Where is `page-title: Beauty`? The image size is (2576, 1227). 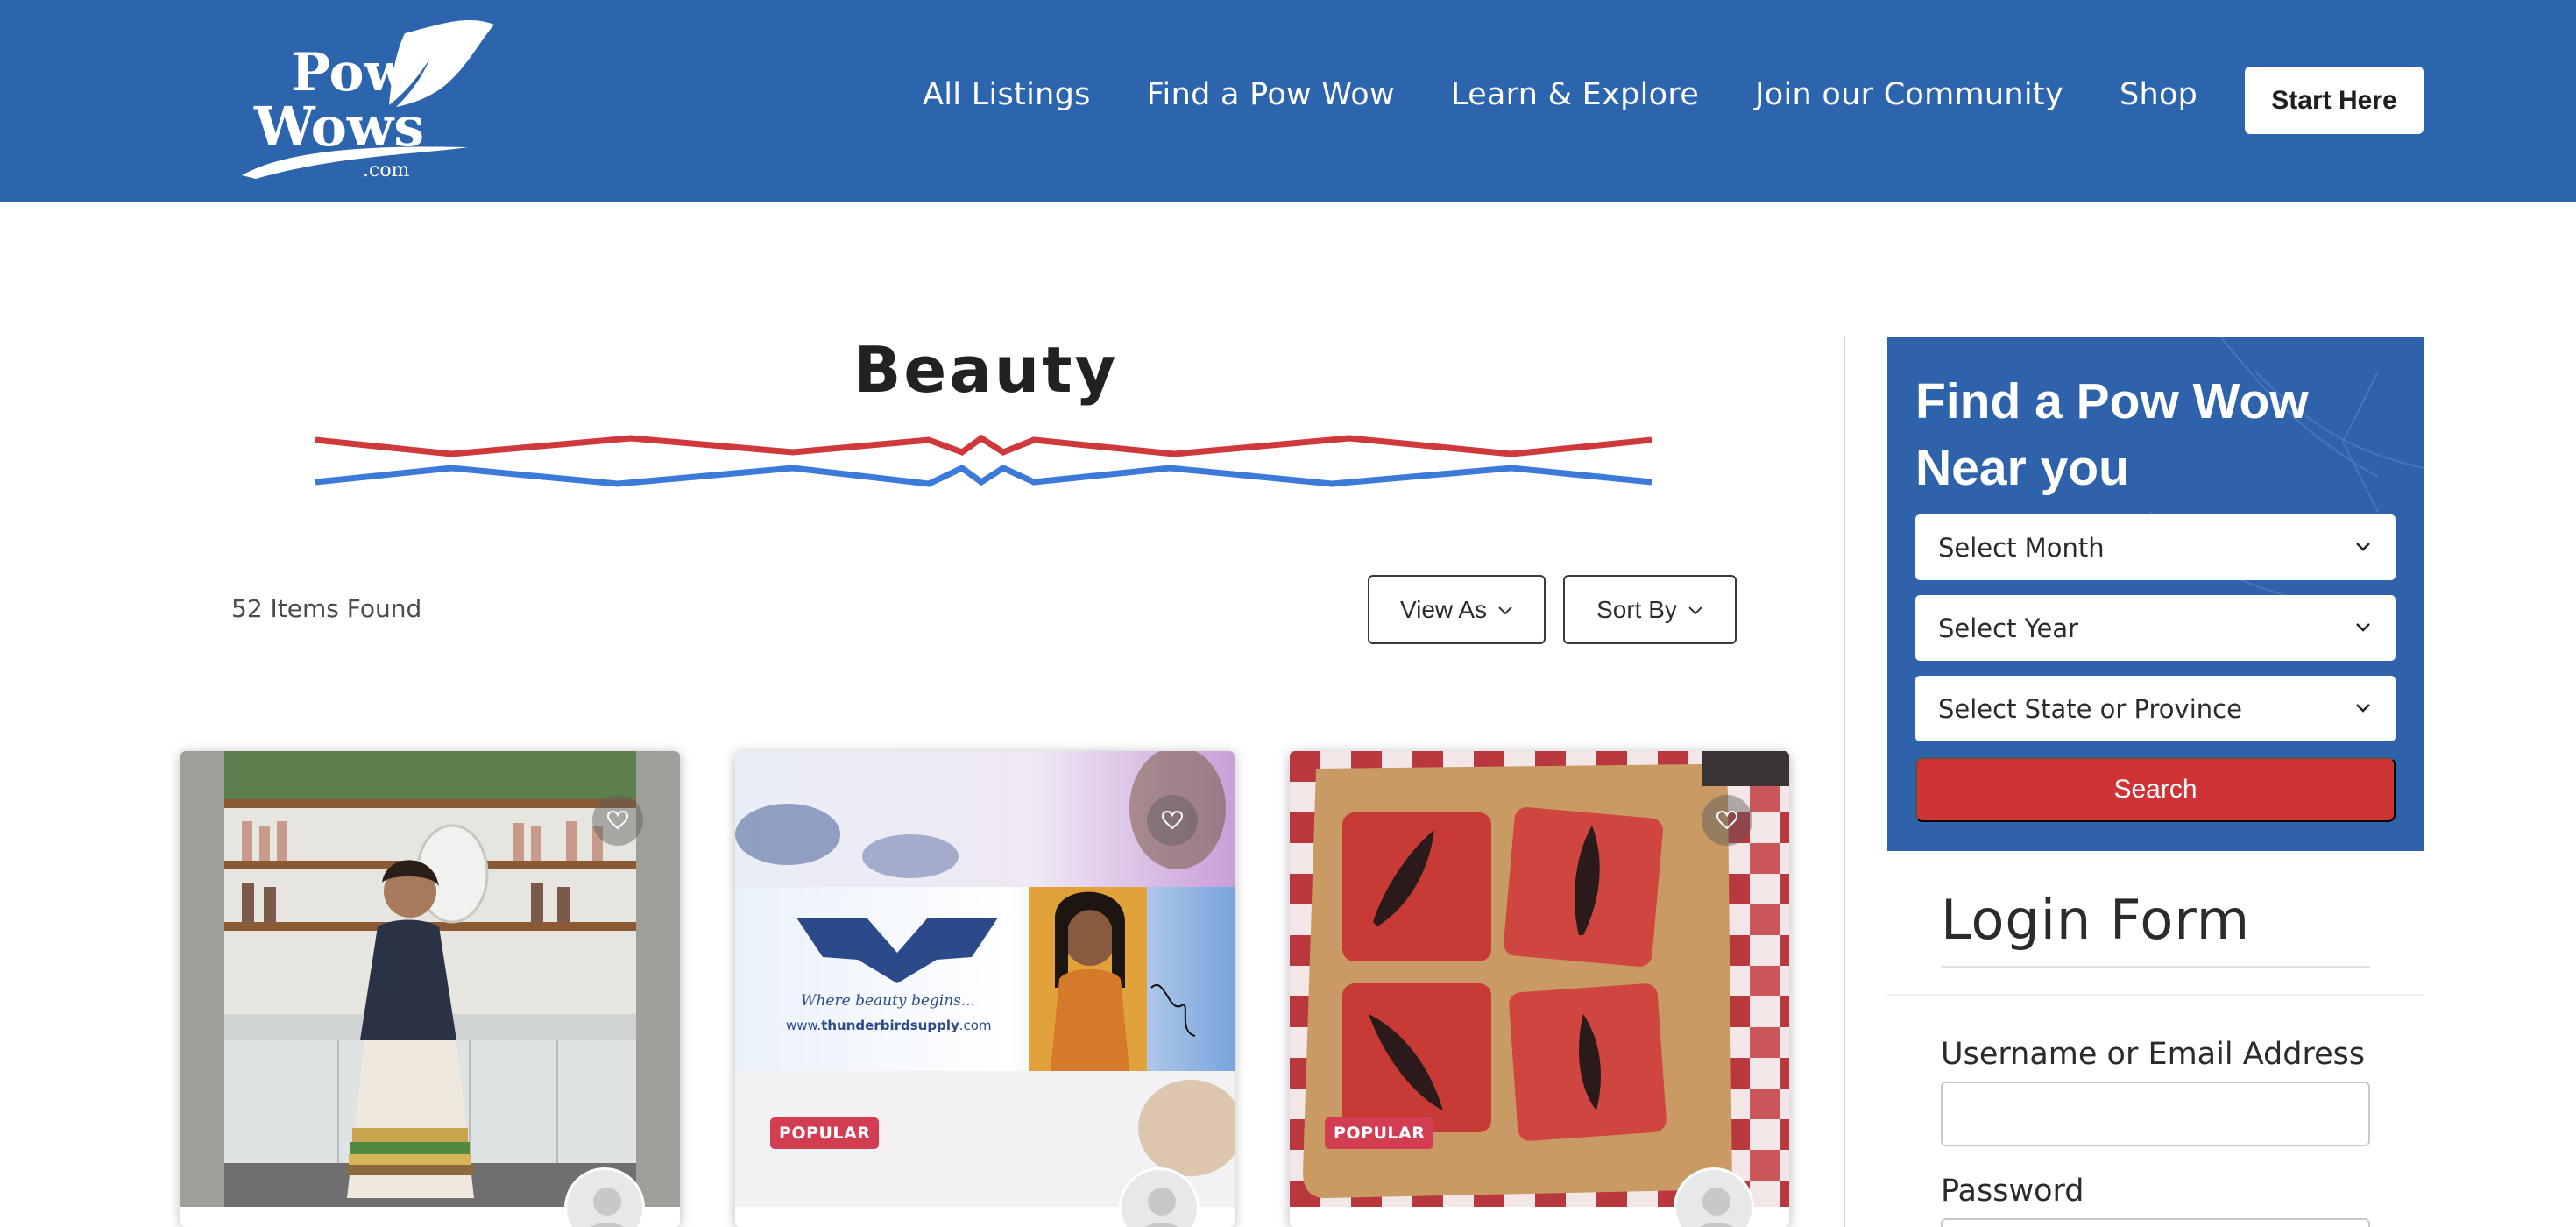 page-title: Beauty is located at coordinates (986, 370).